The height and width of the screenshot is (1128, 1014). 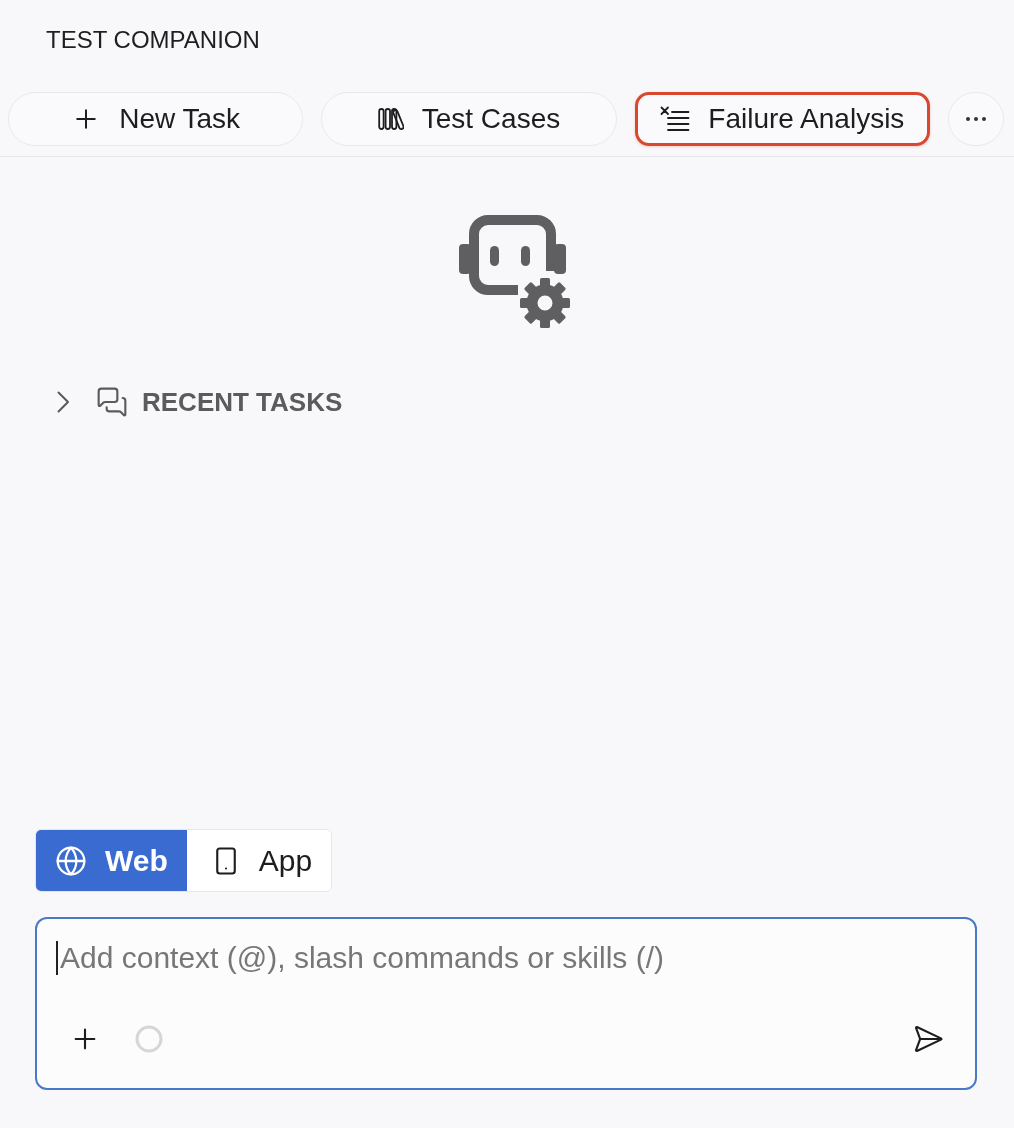 I want to click on recent-tasks-toggle: RECENT TASKS, so click(x=200, y=402).